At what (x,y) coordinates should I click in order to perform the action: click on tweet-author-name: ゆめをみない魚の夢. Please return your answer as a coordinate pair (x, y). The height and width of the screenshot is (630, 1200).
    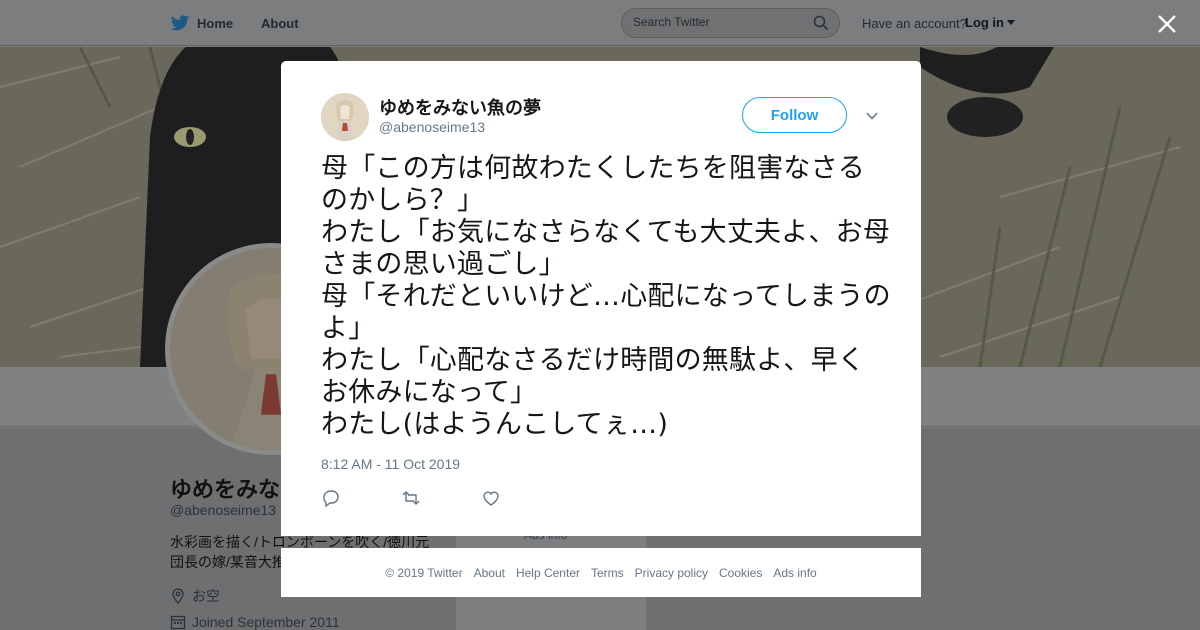
    Looking at the image, I should click on (460, 107).